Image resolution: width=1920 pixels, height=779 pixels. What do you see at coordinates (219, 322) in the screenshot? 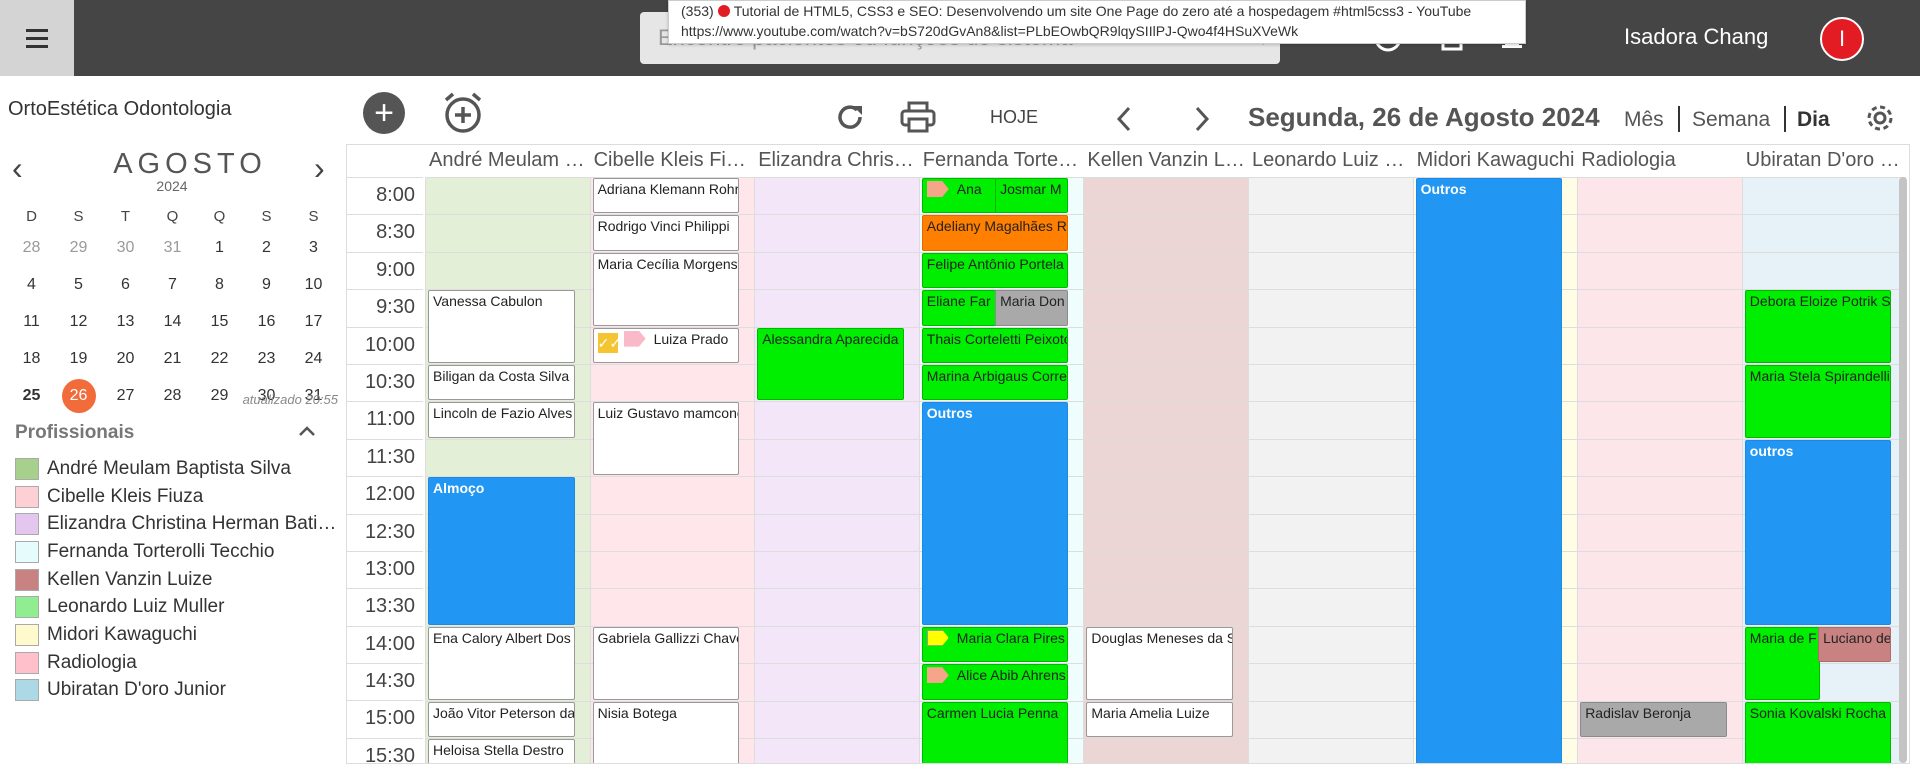
I see `calendar-day: 15` at bounding box center [219, 322].